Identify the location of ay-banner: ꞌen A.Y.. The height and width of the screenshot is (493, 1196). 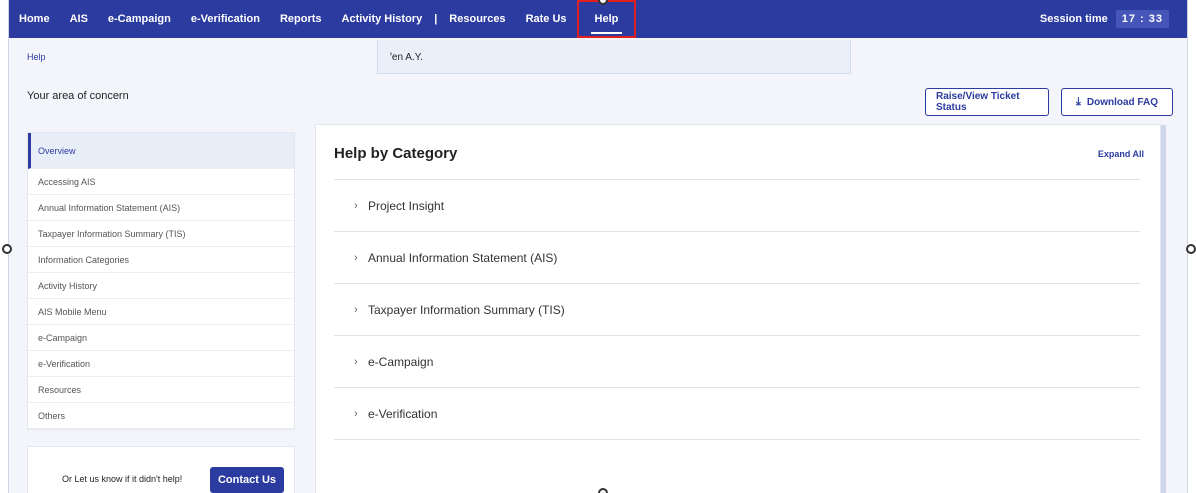
(614, 57).